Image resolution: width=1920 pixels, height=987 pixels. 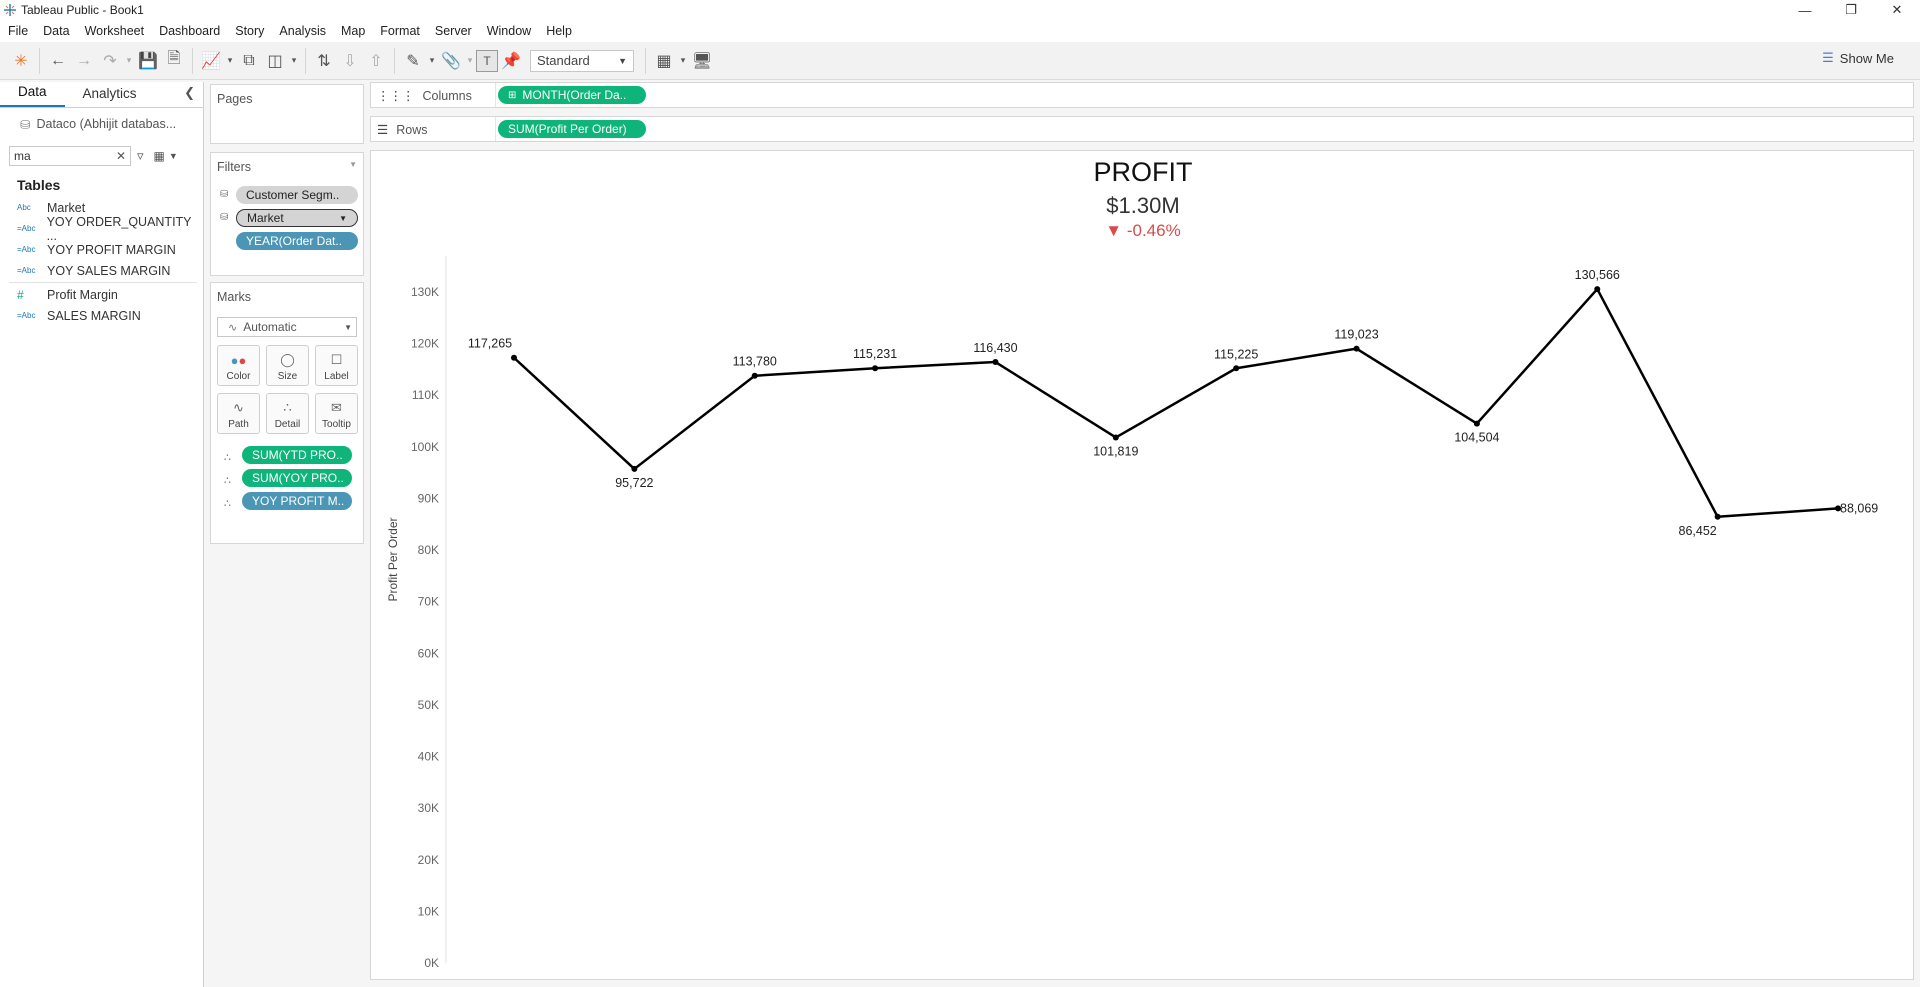 What do you see at coordinates (297, 195) in the screenshot?
I see `filter-pill-customer-segment: Customer Segm..` at bounding box center [297, 195].